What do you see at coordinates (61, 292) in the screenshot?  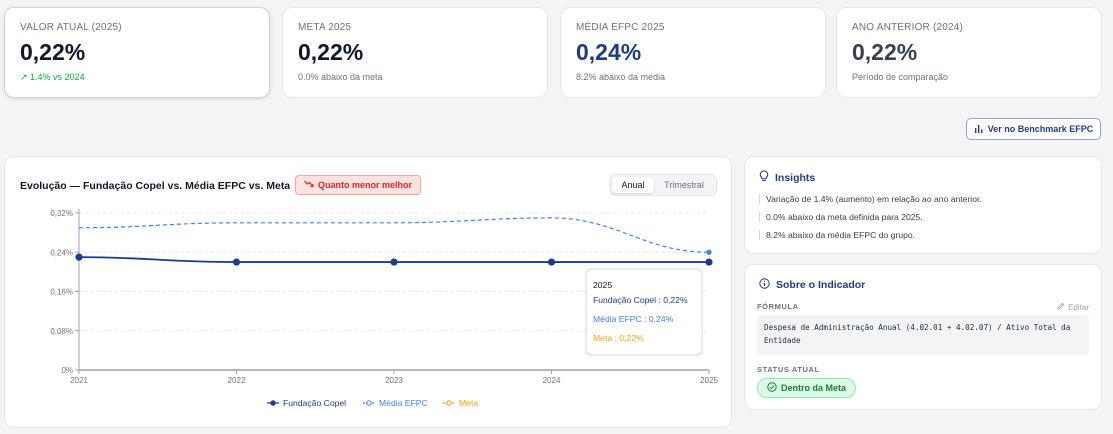 I see `y-tick-label: 0,16%` at bounding box center [61, 292].